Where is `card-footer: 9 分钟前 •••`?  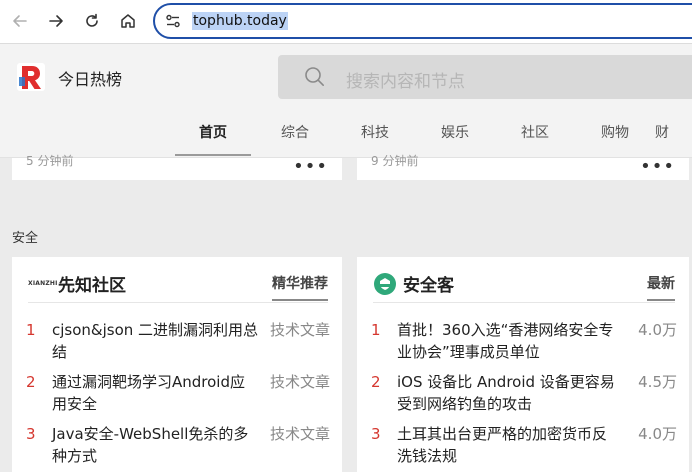 card-footer: 9 分钟前 ••• is located at coordinates (523, 167).